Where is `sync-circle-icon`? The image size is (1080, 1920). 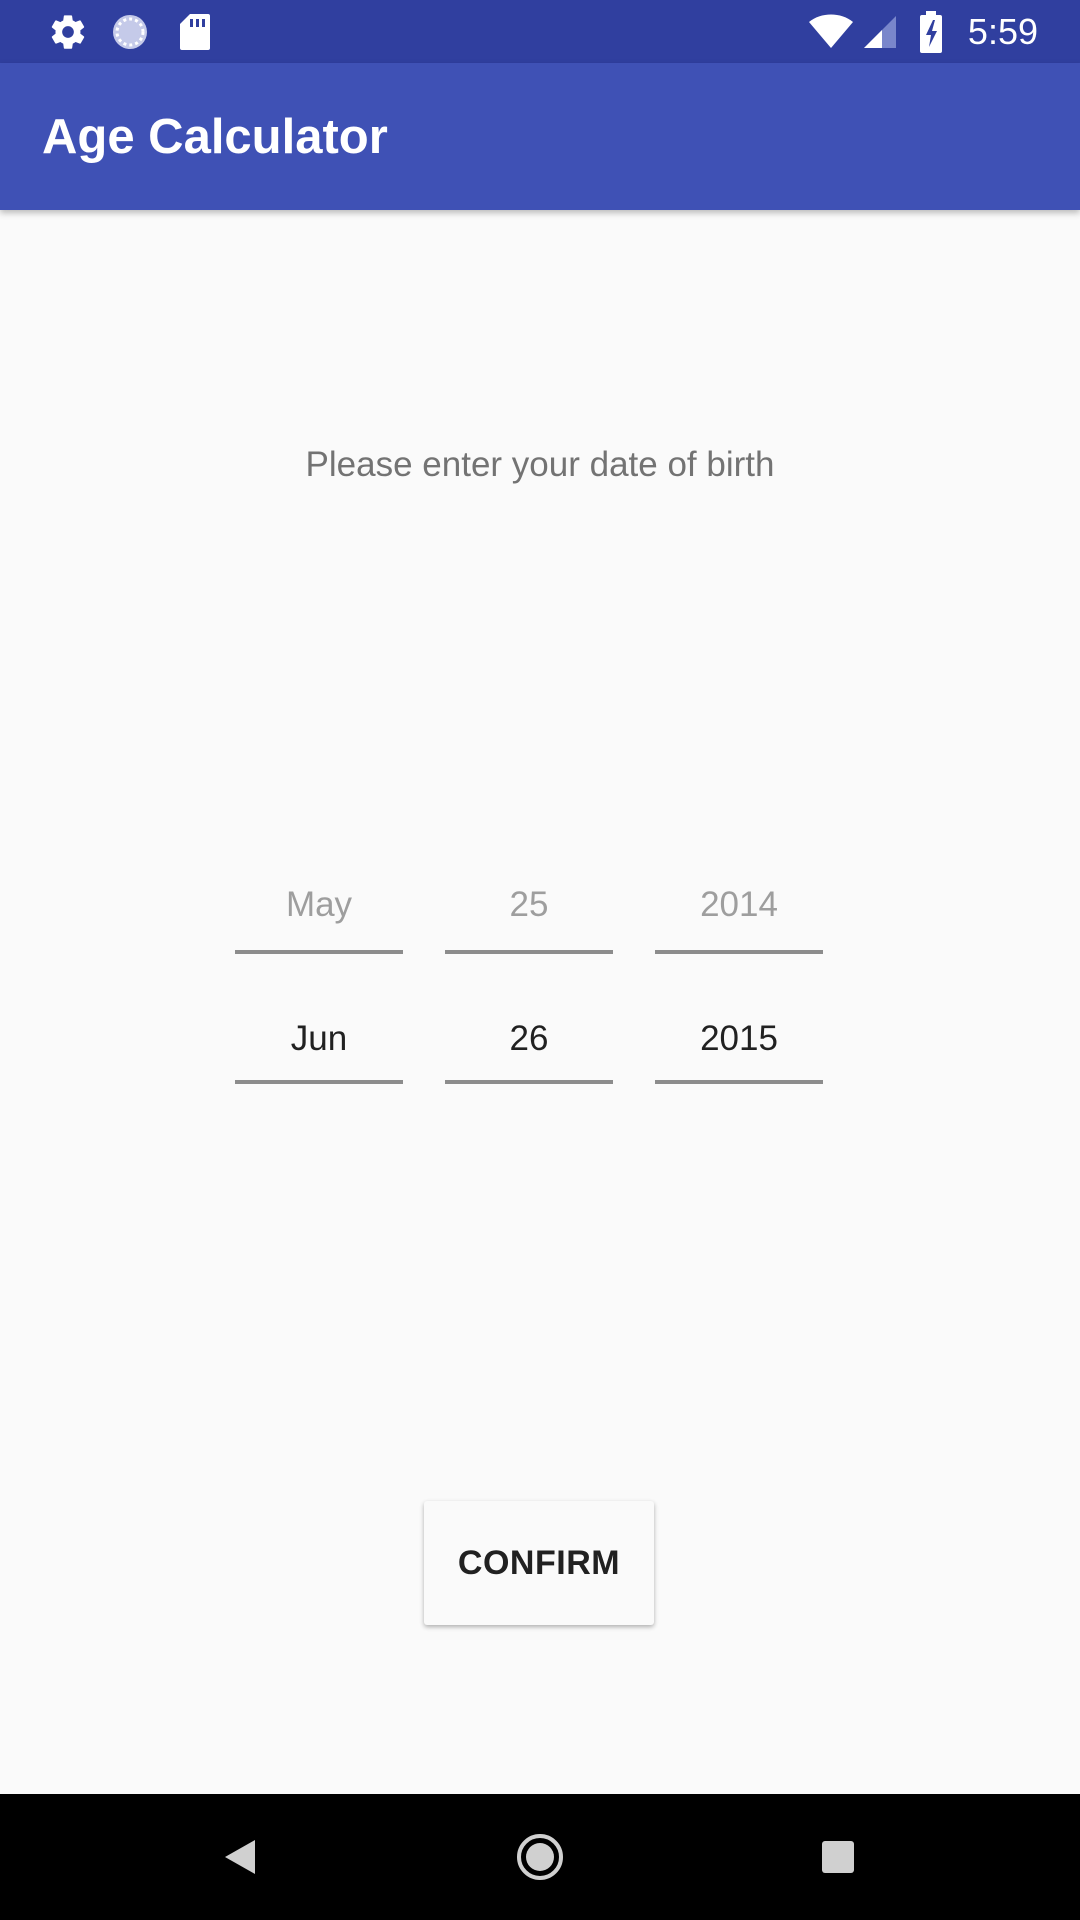 sync-circle-icon is located at coordinates (130, 31).